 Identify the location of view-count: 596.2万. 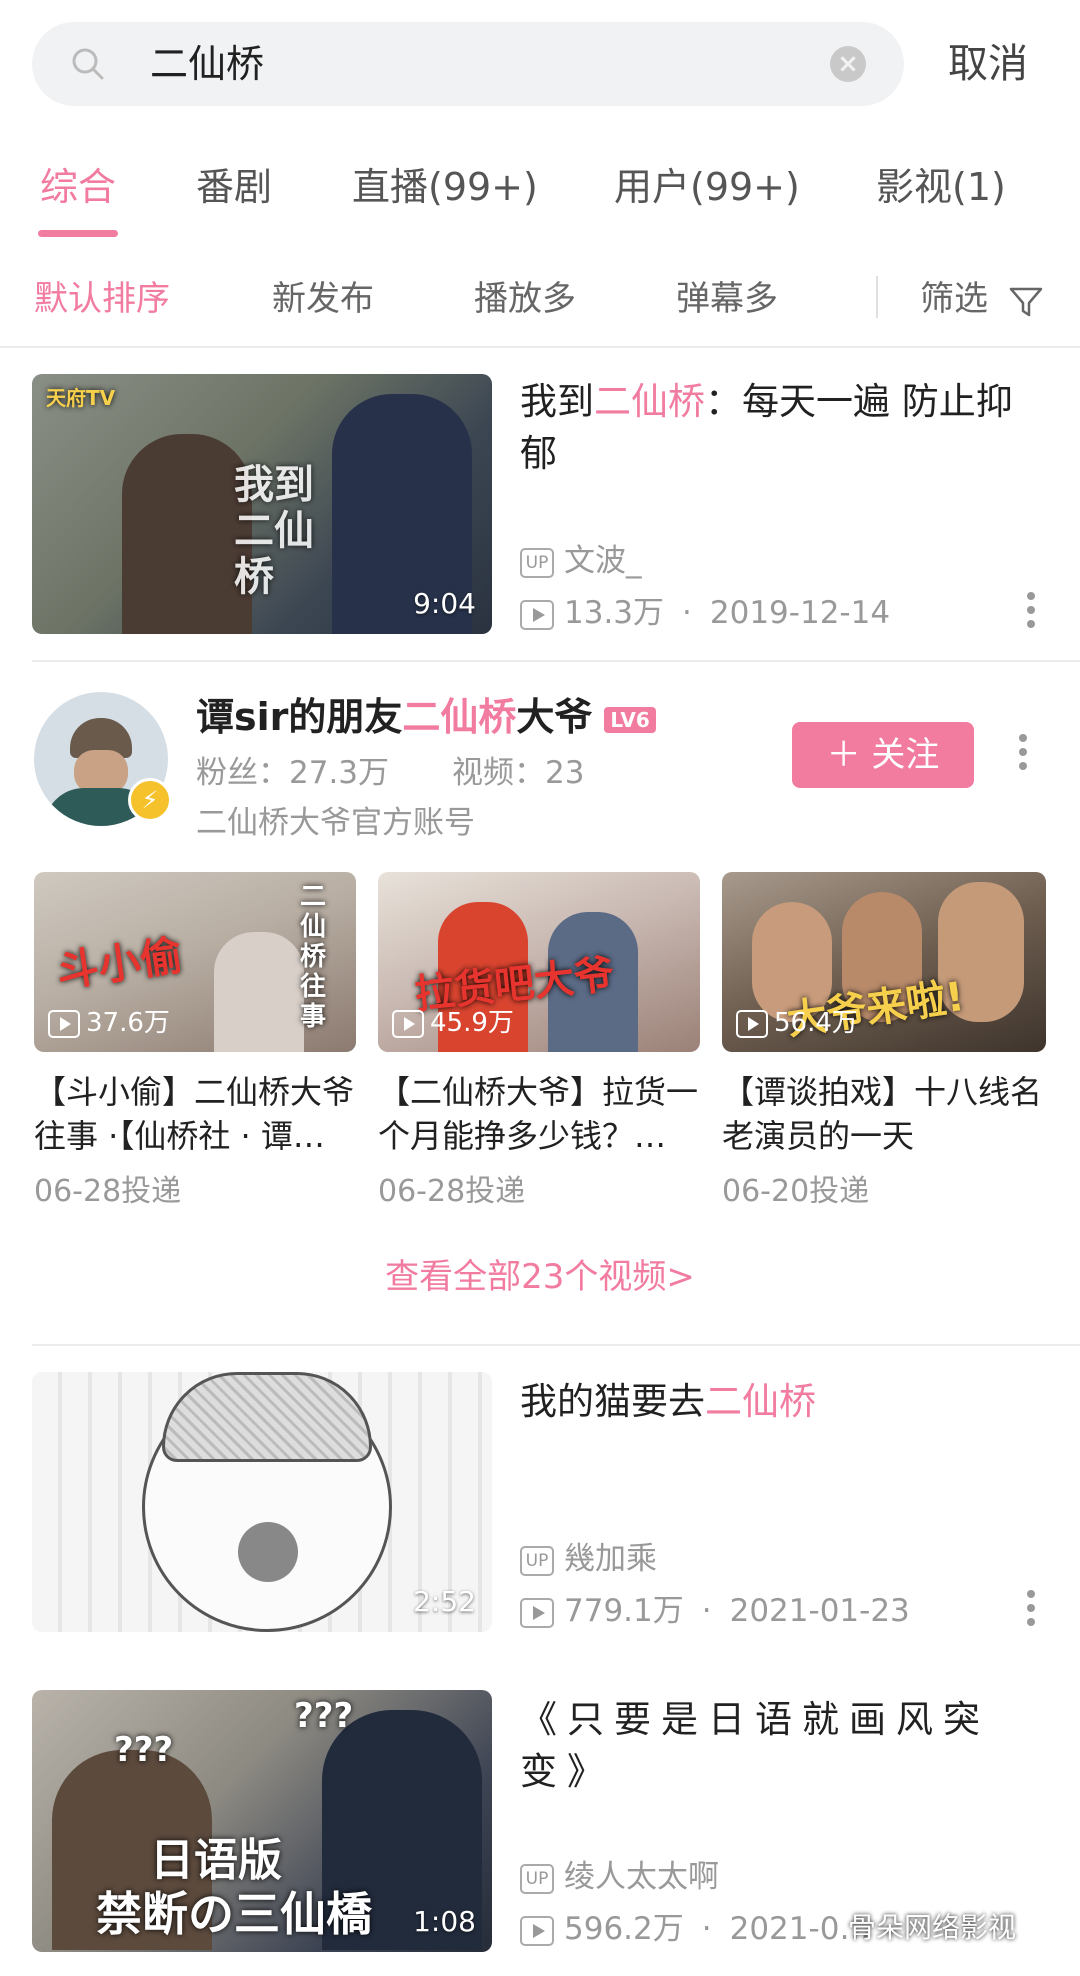
(624, 1929).